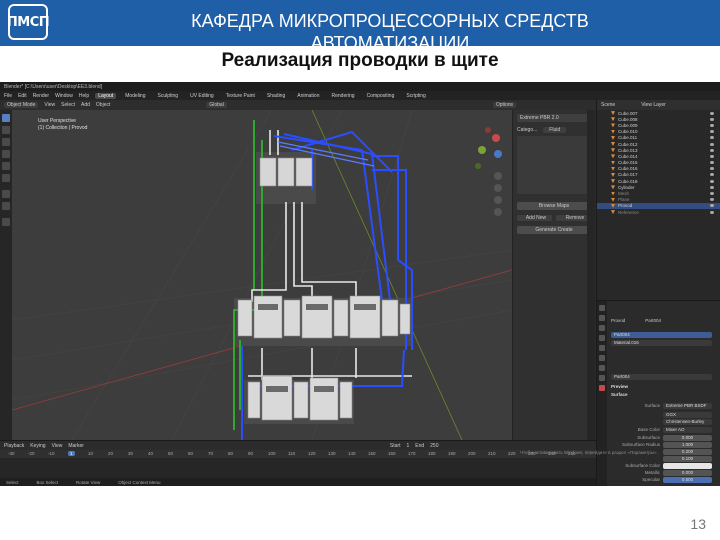 This screenshot has height=540, width=720. What do you see at coordinates (6, 206) in the screenshot?
I see `measure-tool-icon` at bounding box center [6, 206].